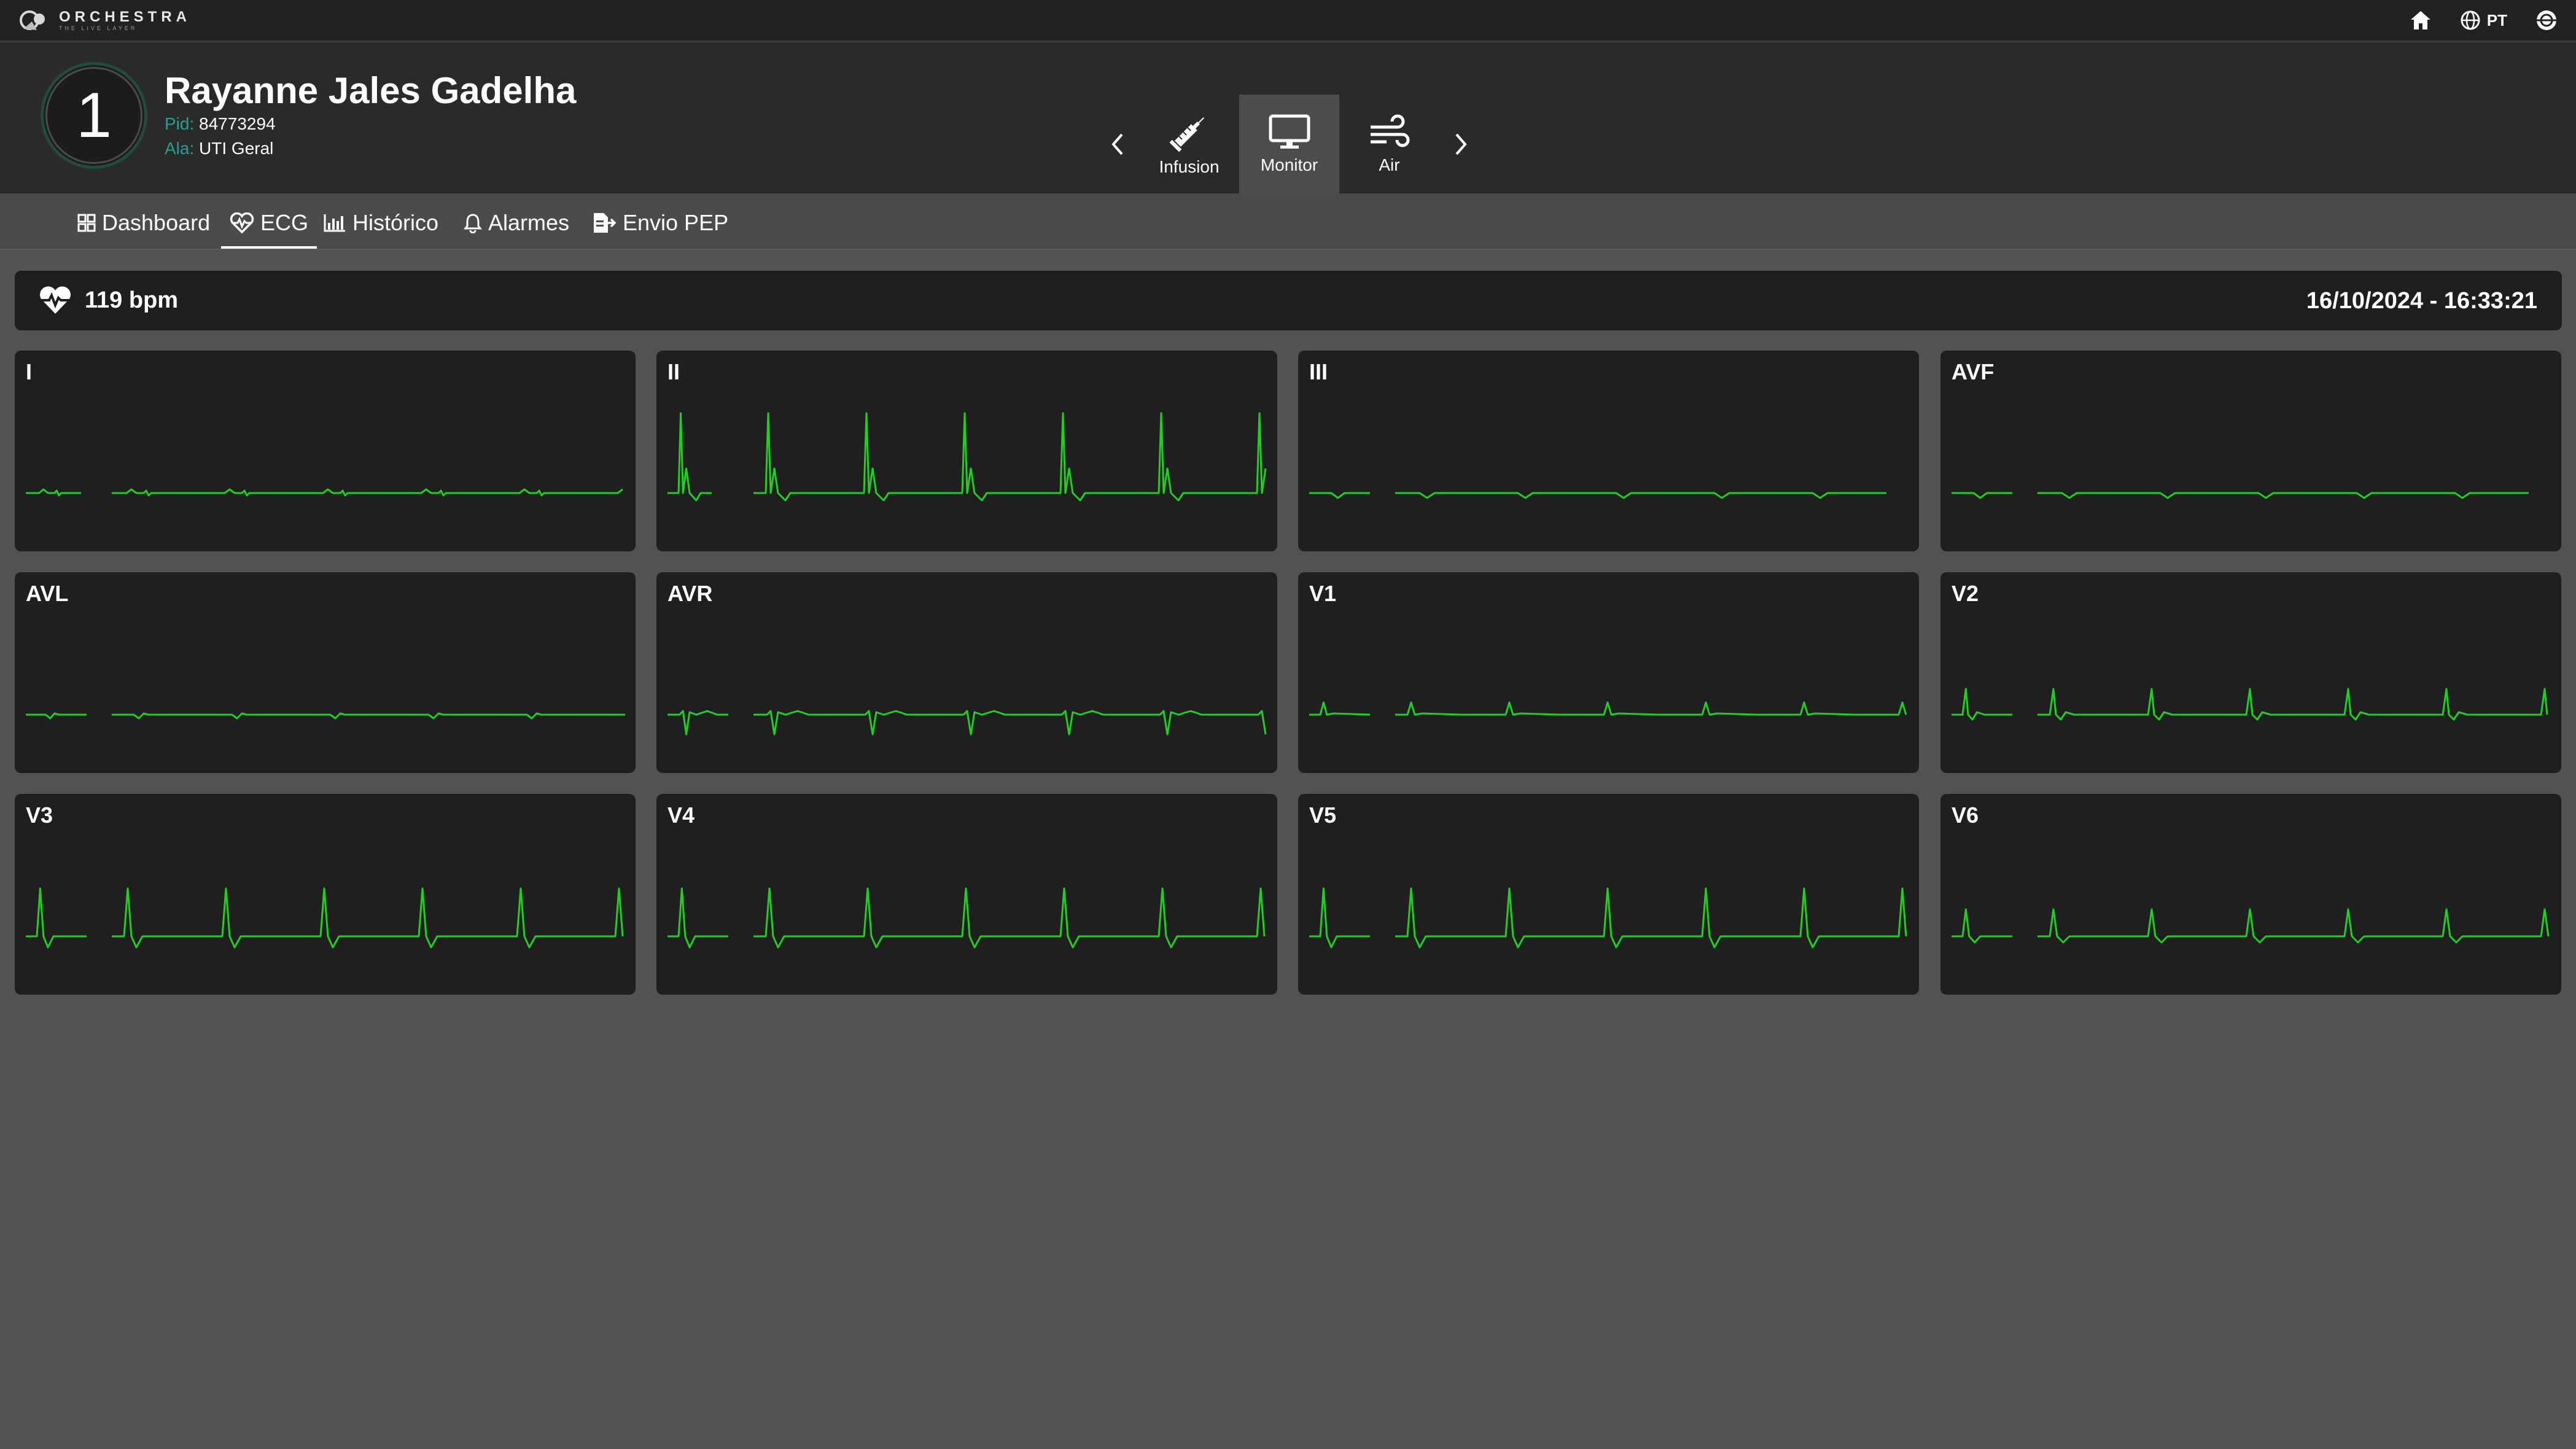 This screenshot has width=2576, height=1449. Describe the element at coordinates (1323, 815) in the screenshot. I see `ecg-lead-label: V5` at that location.